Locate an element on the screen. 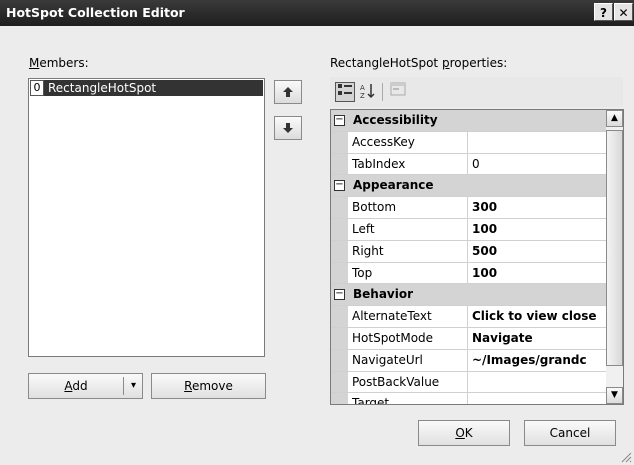 The image size is (634, 465). scrollbar: ▲ ▼ is located at coordinates (614, 257).